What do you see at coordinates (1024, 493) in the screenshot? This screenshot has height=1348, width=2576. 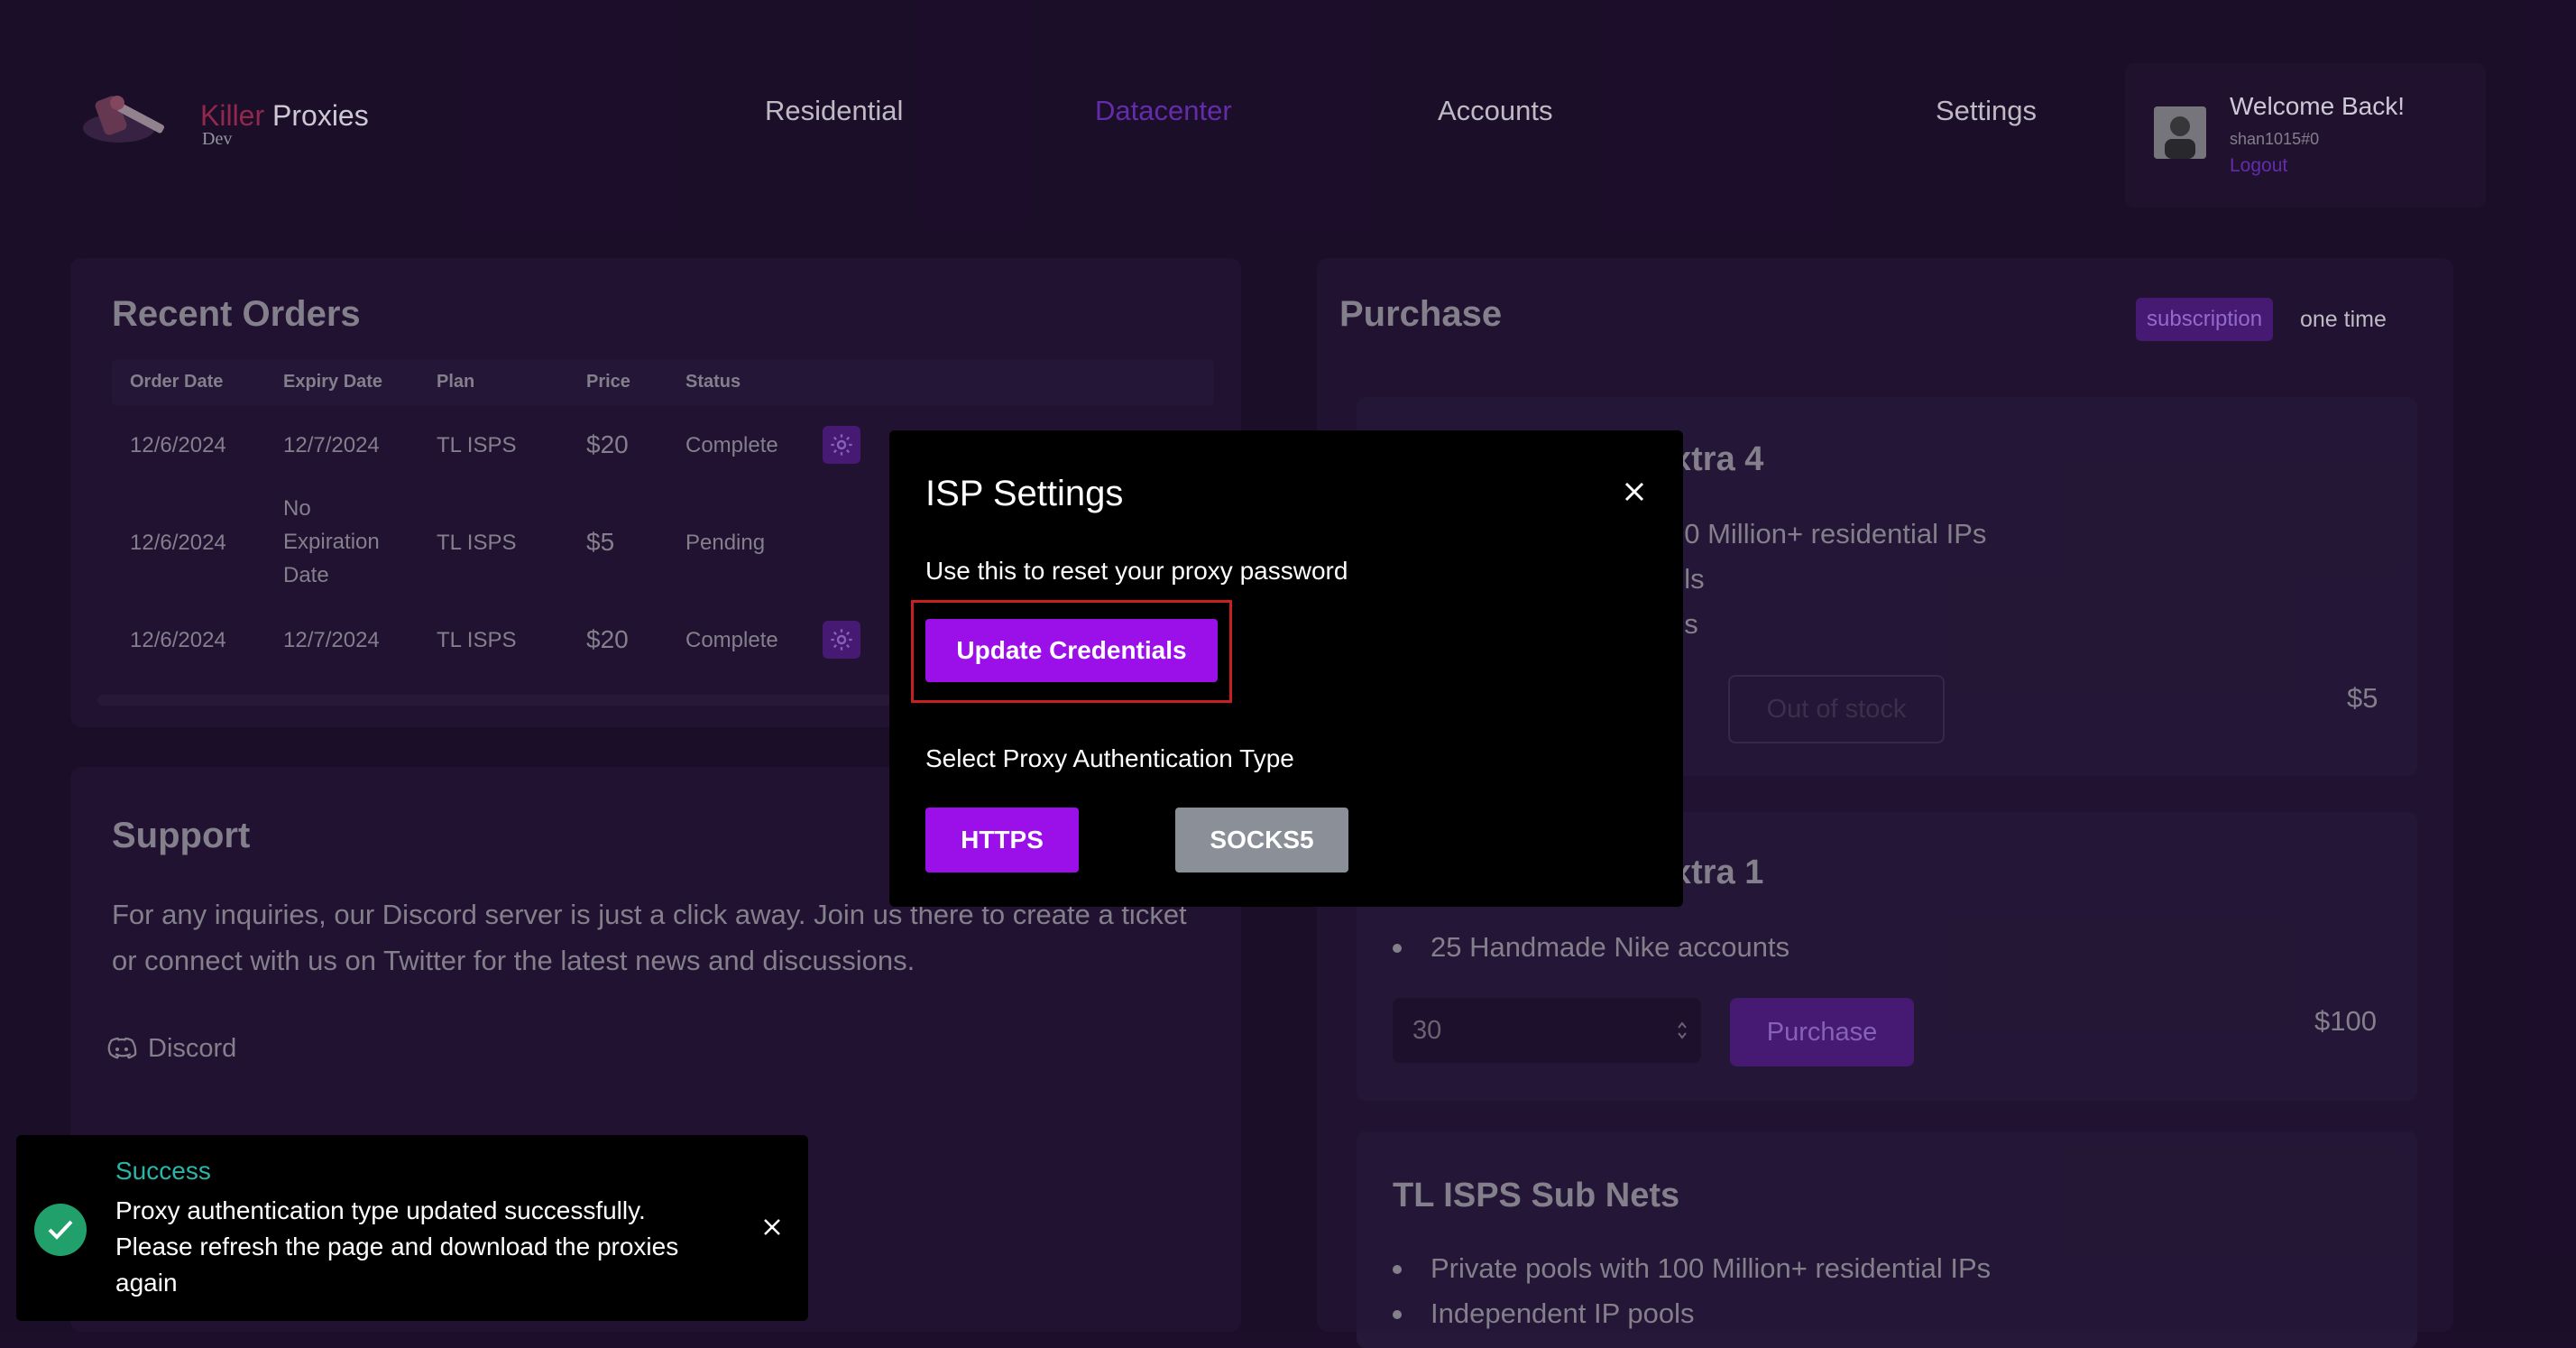 I see `modal-title: ISP Settings` at bounding box center [1024, 493].